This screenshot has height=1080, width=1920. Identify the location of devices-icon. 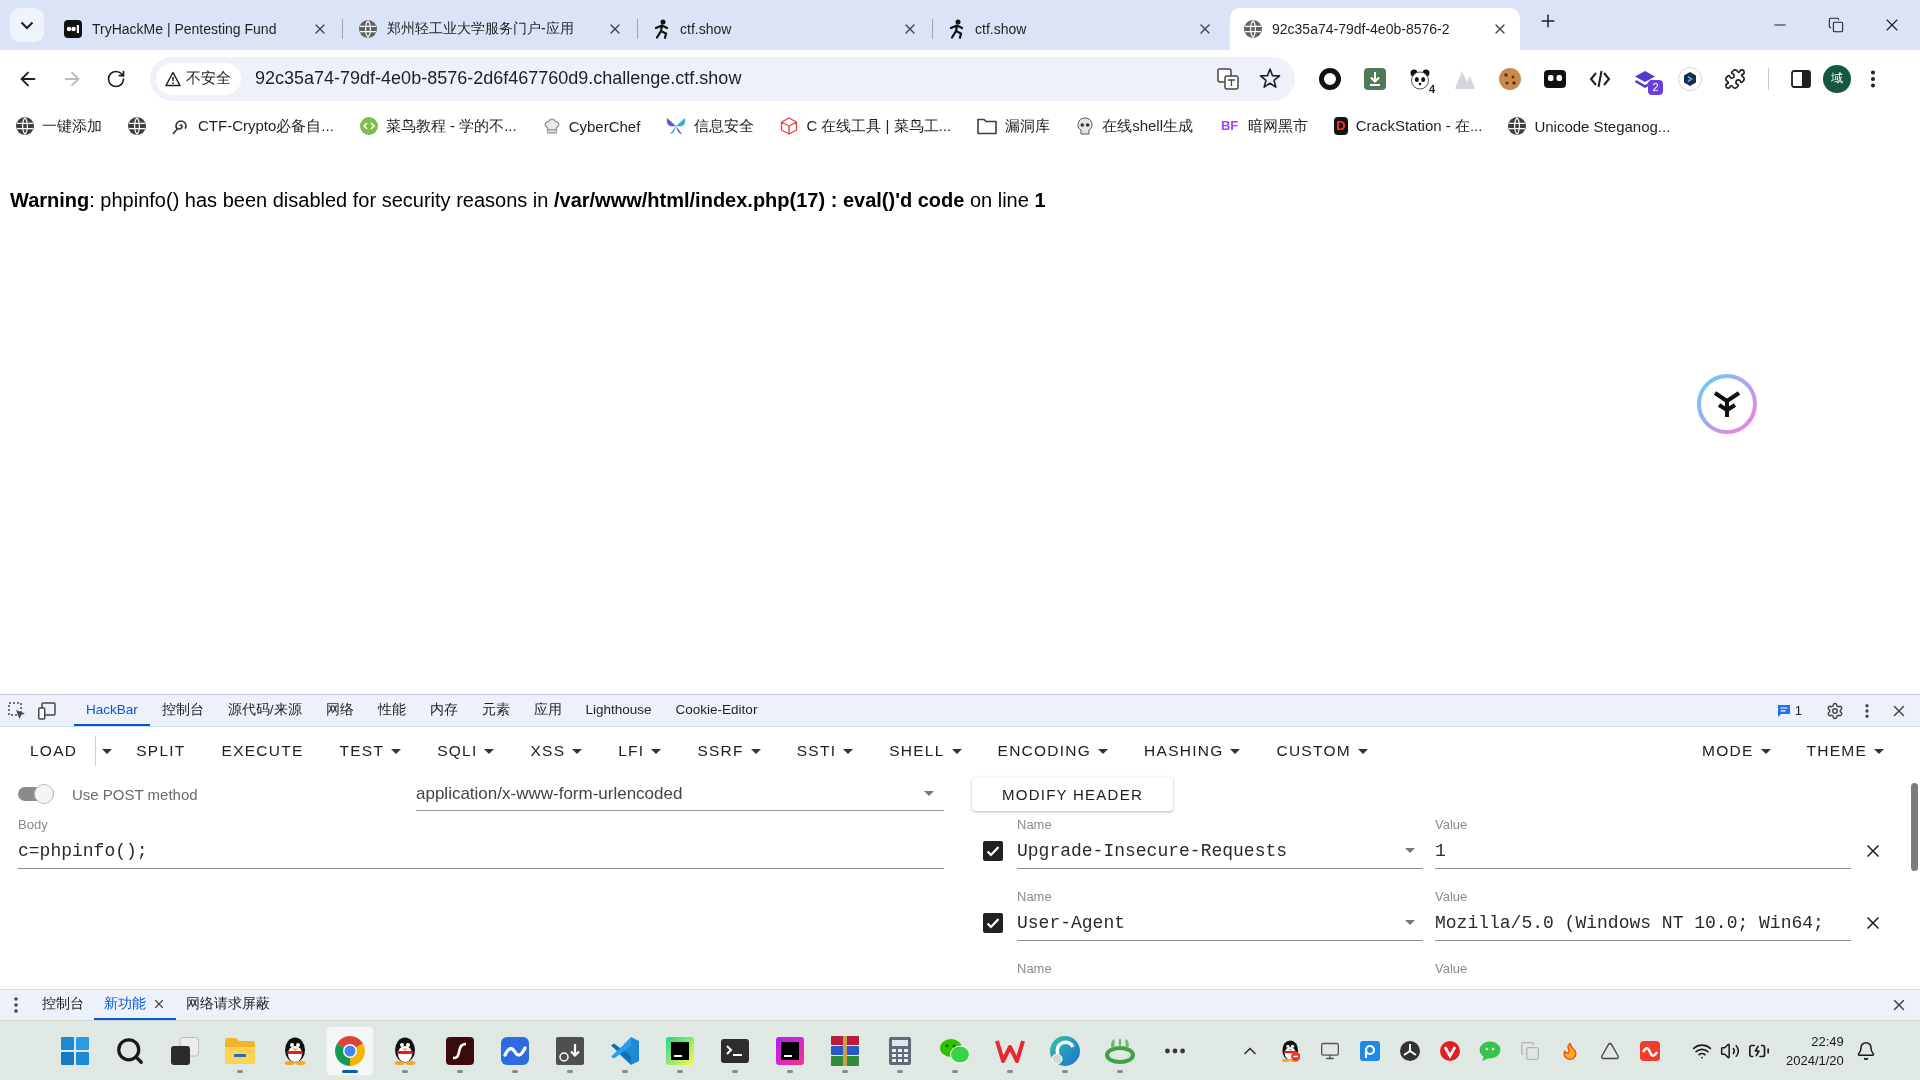
(47, 710).